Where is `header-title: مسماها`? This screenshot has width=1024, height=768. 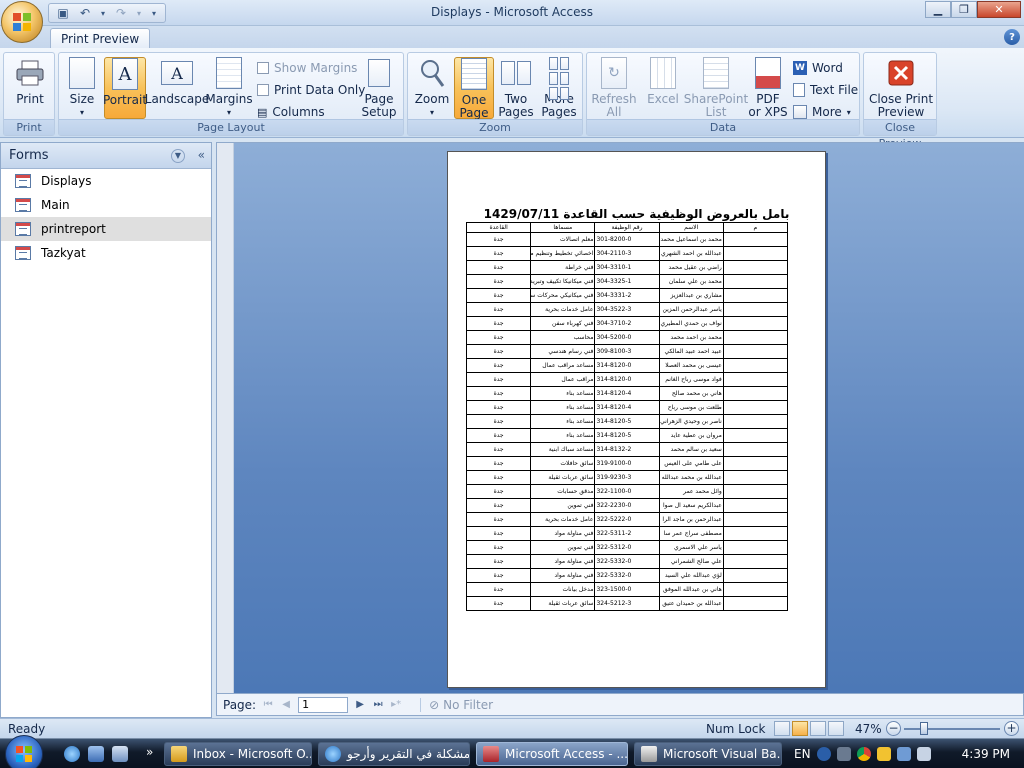 header-title: مسماها is located at coordinates (563, 227).